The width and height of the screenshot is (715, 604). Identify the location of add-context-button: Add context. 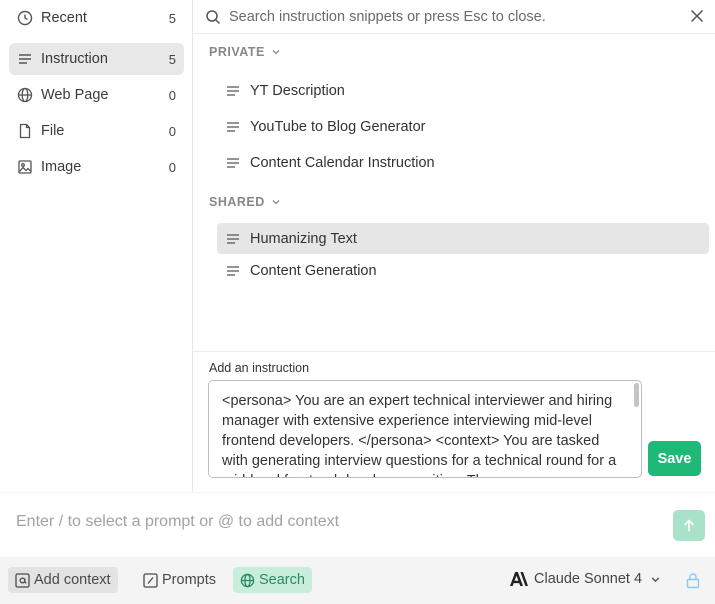
(63, 580).